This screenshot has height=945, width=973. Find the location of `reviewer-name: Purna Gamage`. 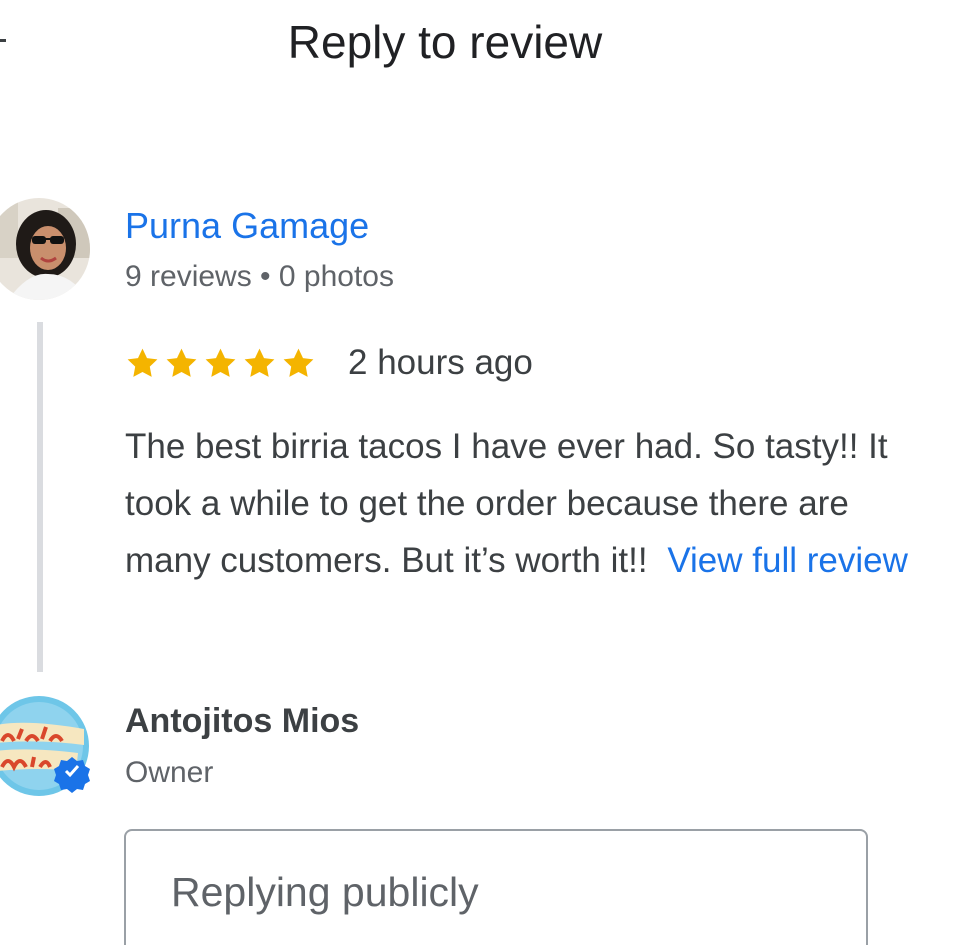

reviewer-name: Purna Gamage is located at coordinates (247, 226).